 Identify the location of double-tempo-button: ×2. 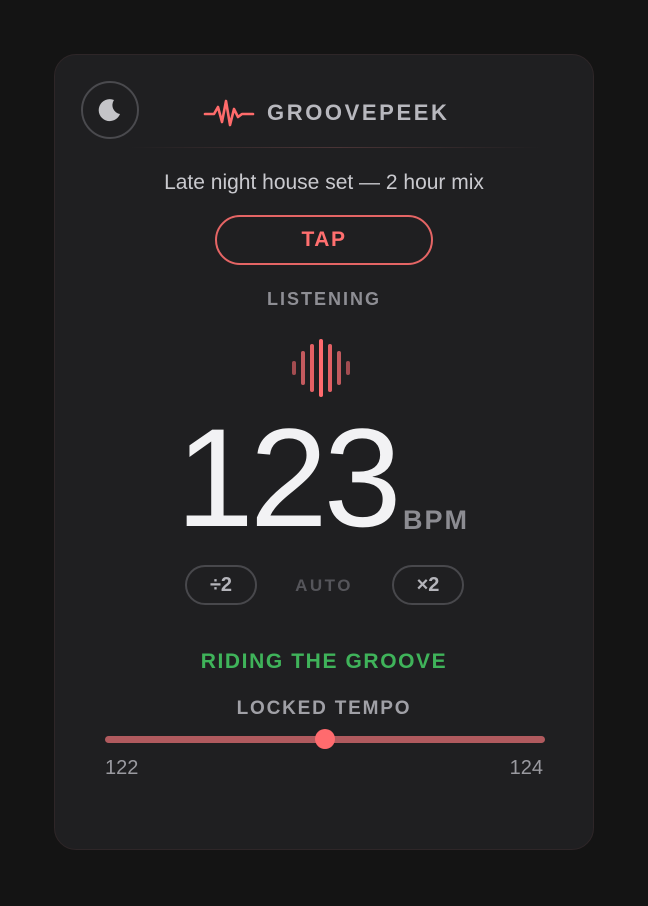
(428, 585).